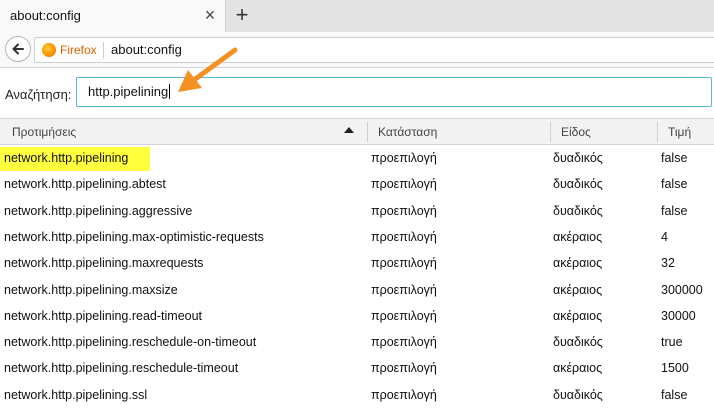 The height and width of the screenshot is (413, 714). Describe the element at coordinates (44, 132) in the screenshot. I see `column-header-name: Προτιμήσεις` at that location.